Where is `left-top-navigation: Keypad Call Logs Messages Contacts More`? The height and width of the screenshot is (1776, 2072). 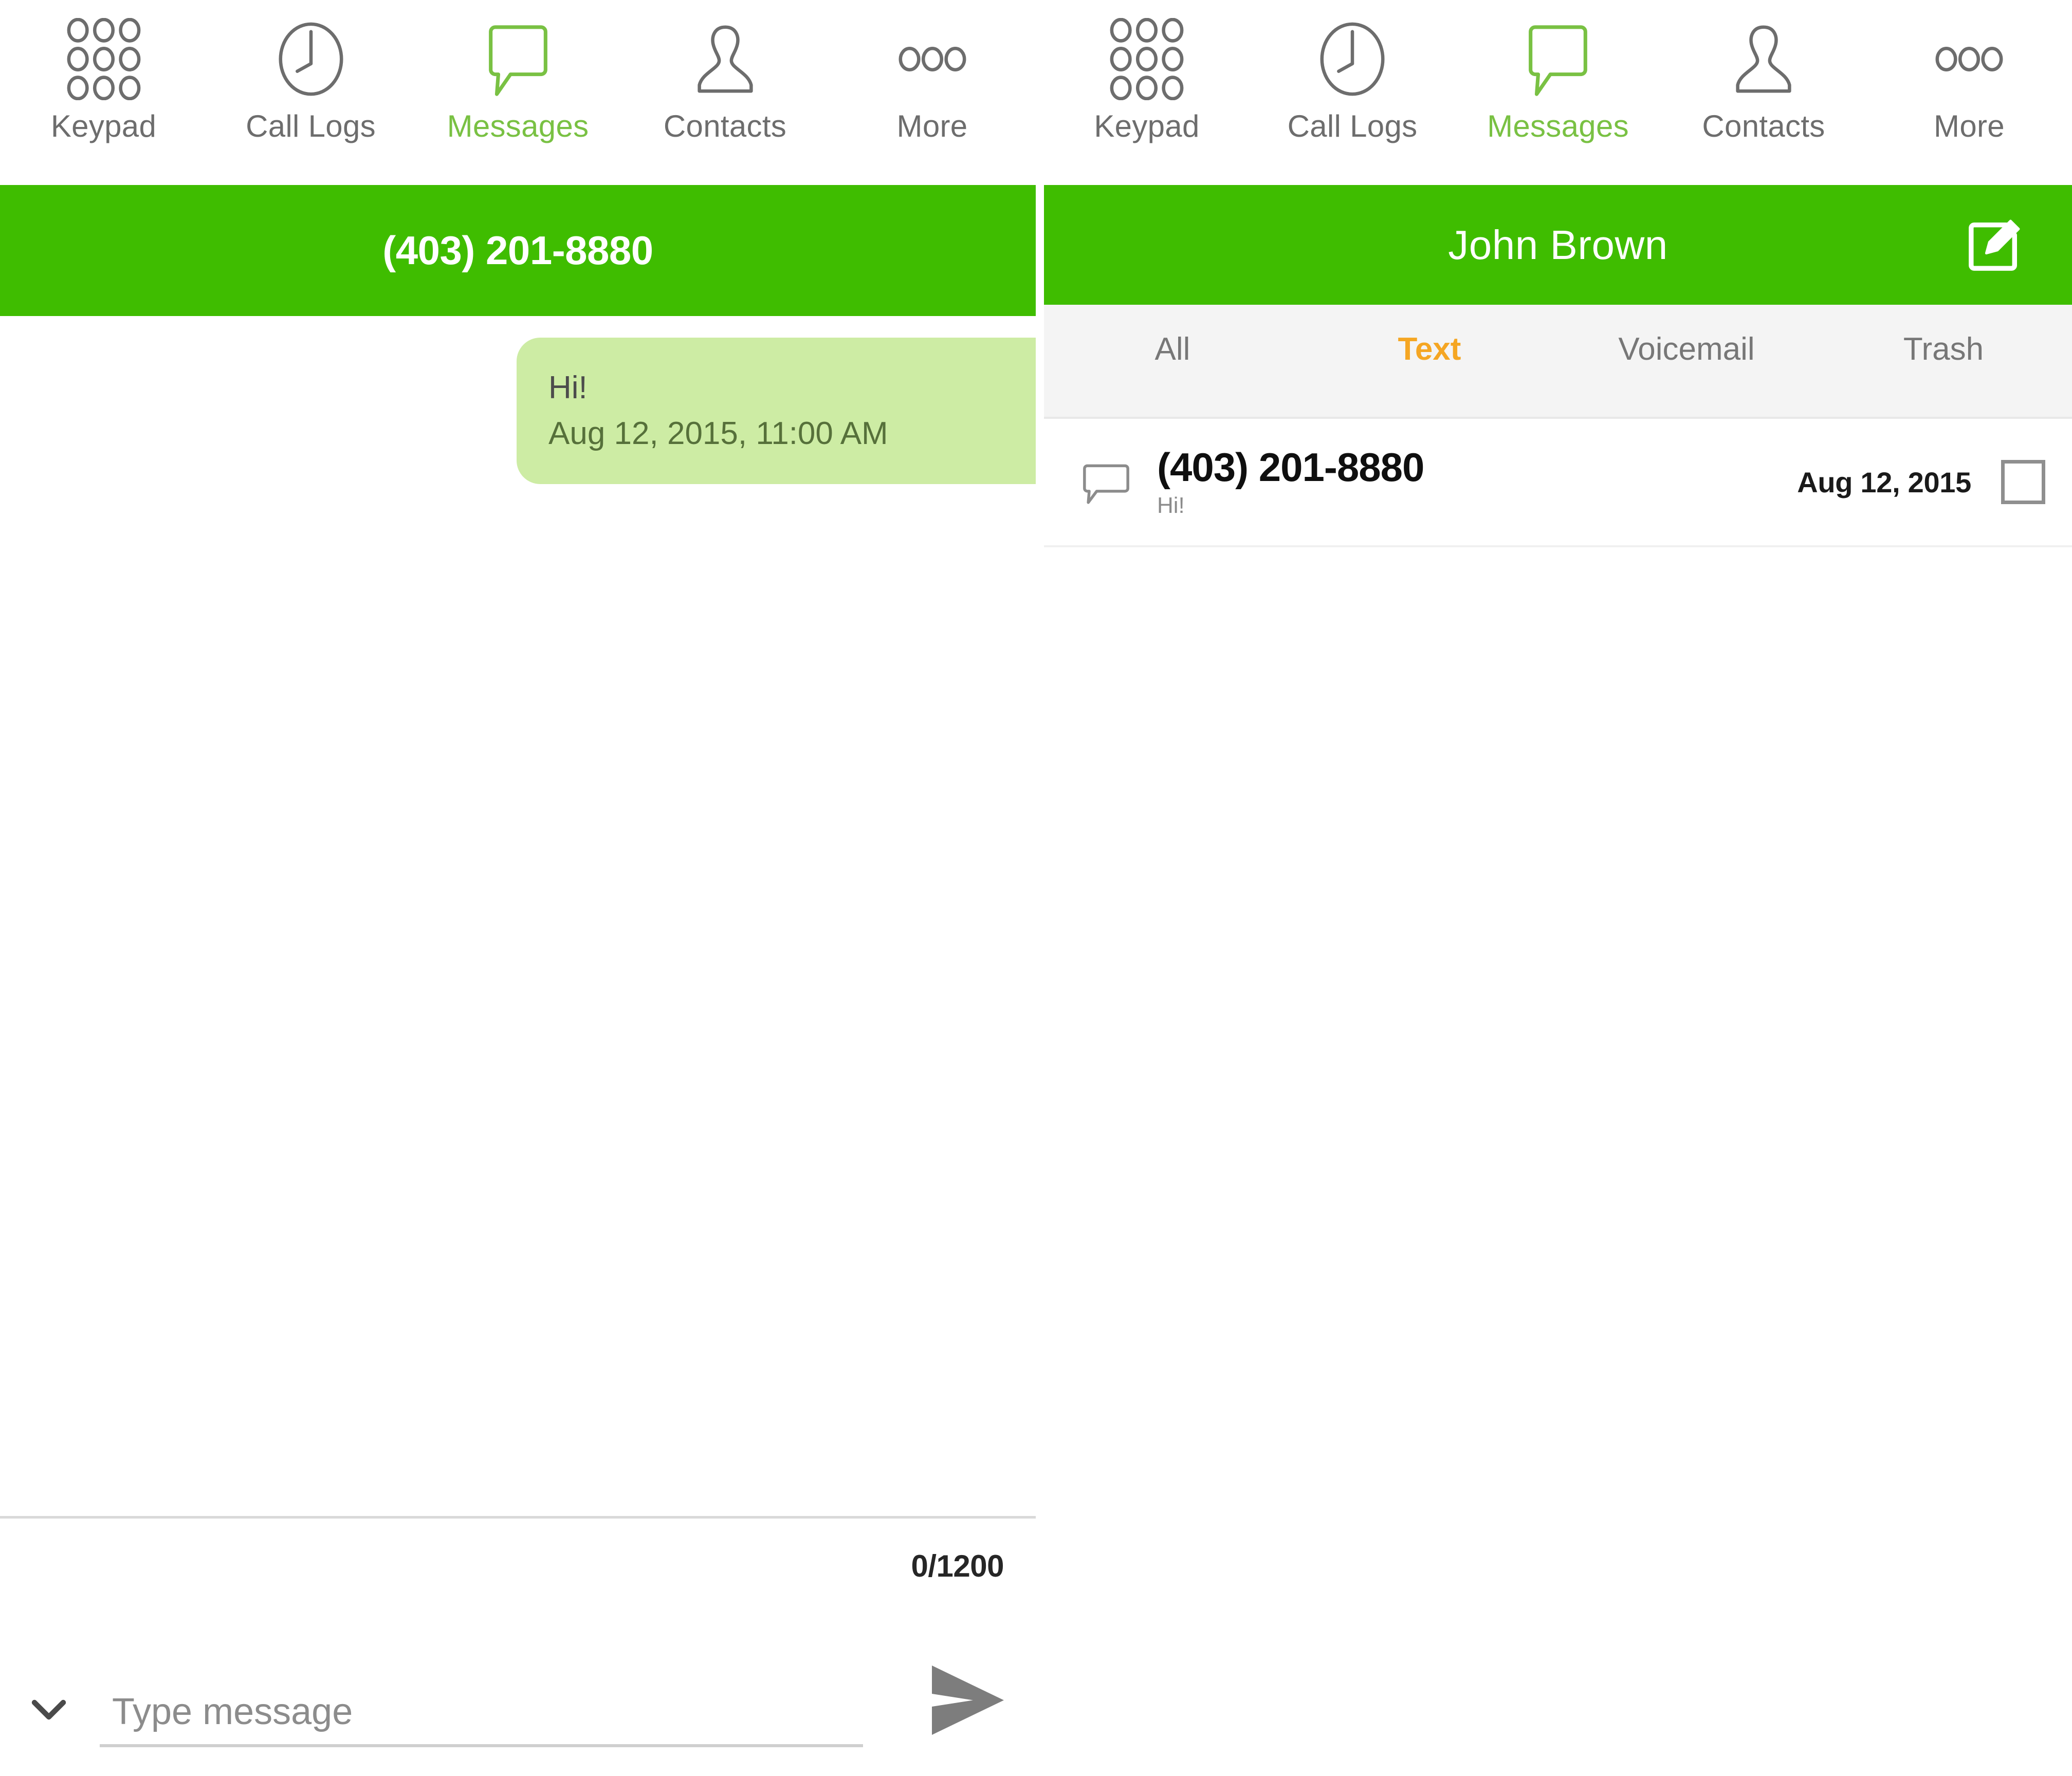
left-top-navigation: Keypad Call Logs Messages Contacts More is located at coordinates (518, 92).